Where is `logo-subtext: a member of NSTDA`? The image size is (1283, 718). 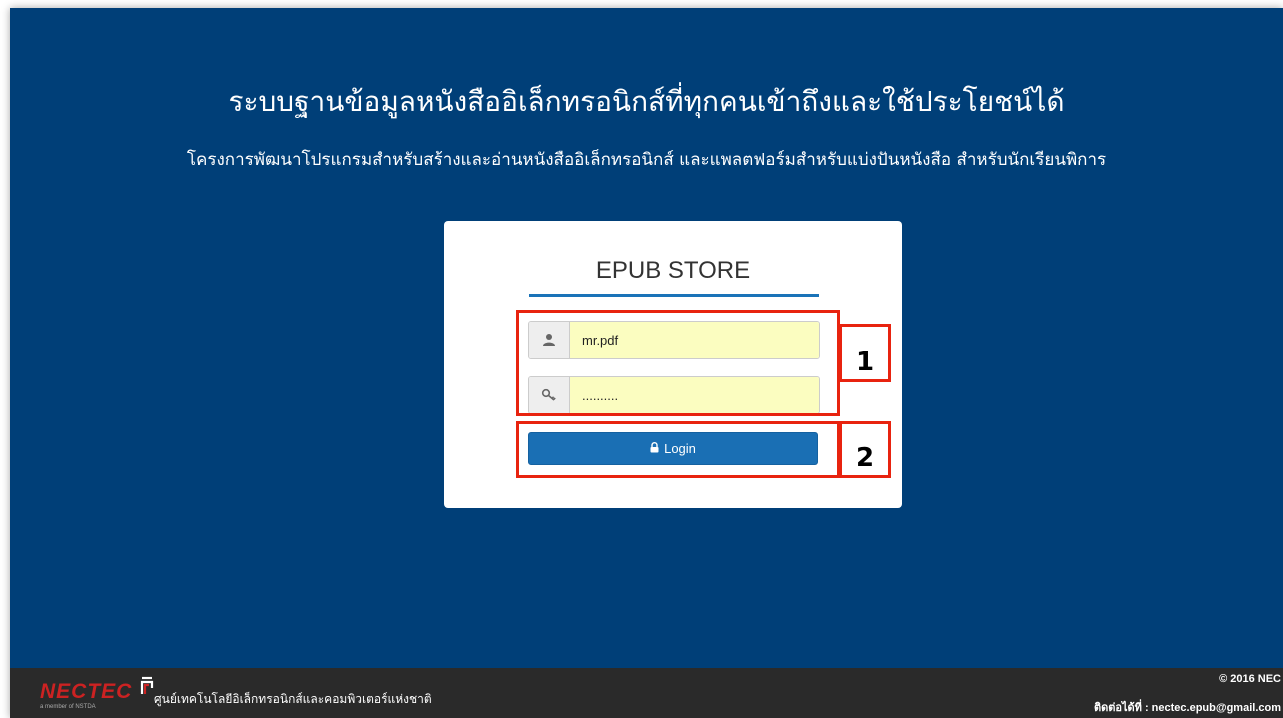 logo-subtext: a member of NSTDA is located at coordinates (68, 707).